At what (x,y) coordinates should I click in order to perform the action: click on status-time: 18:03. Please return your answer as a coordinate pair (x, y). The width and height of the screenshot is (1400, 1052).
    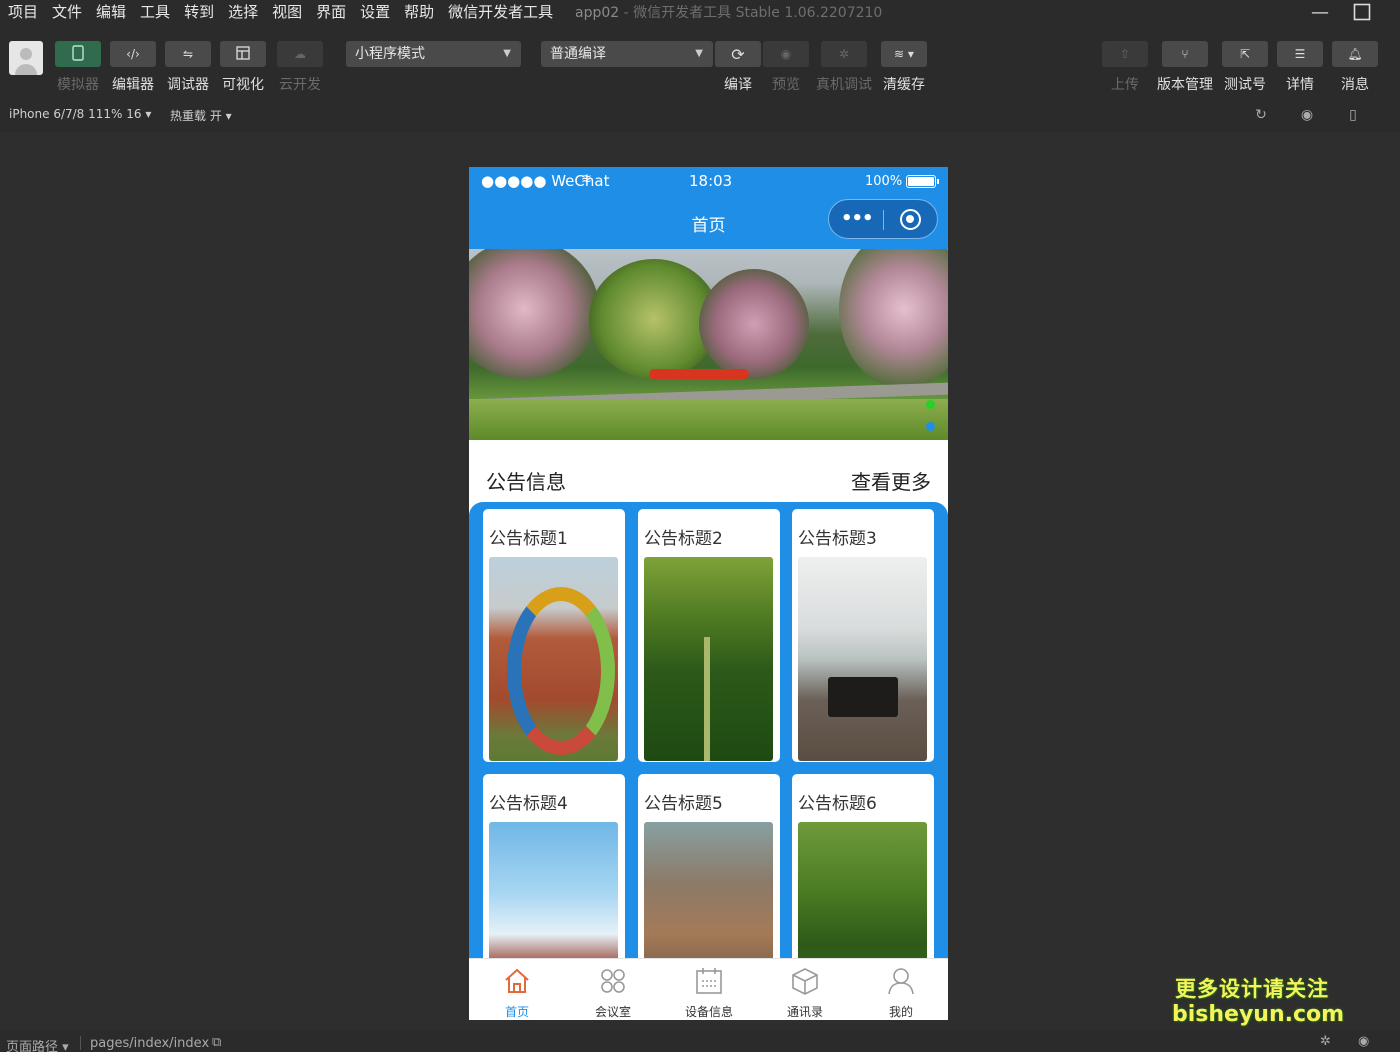
    Looking at the image, I should click on (711, 181).